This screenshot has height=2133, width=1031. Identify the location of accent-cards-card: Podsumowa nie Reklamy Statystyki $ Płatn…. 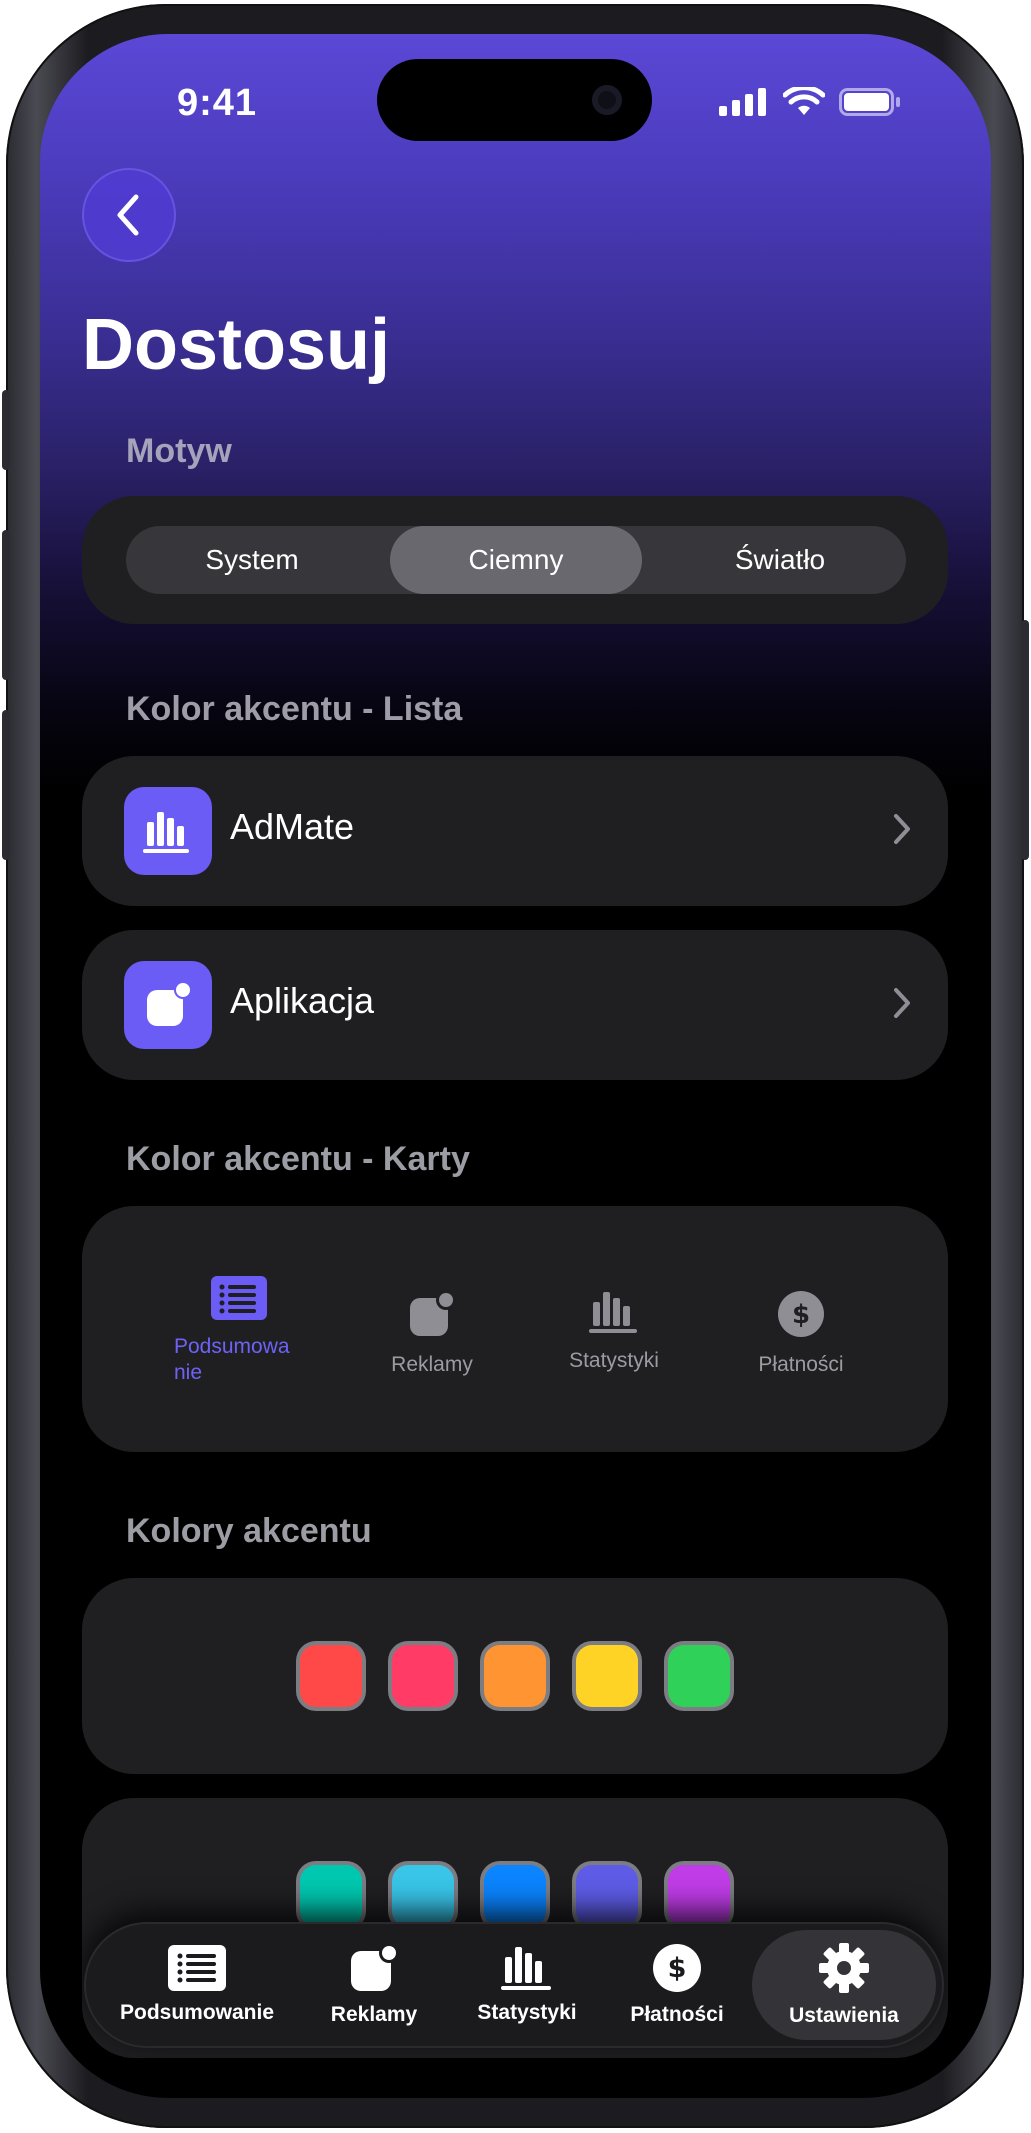
(515, 1329).